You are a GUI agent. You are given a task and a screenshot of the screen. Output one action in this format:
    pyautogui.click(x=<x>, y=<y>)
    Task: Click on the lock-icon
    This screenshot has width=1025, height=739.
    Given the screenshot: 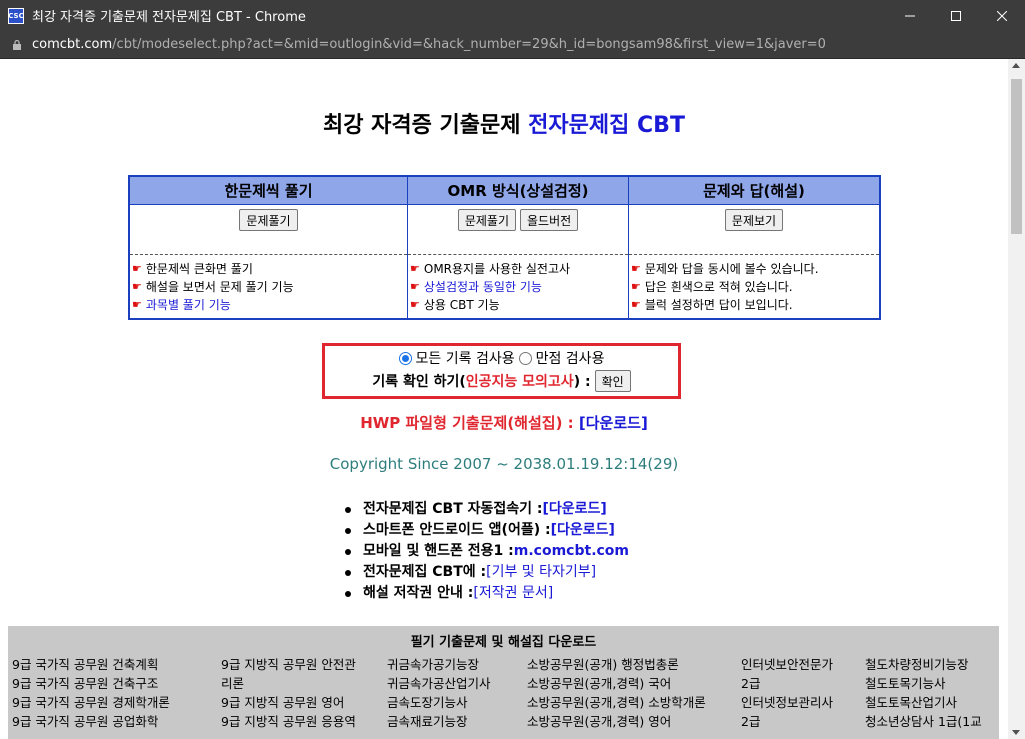 What is the action you would take?
    pyautogui.click(x=17, y=44)
    